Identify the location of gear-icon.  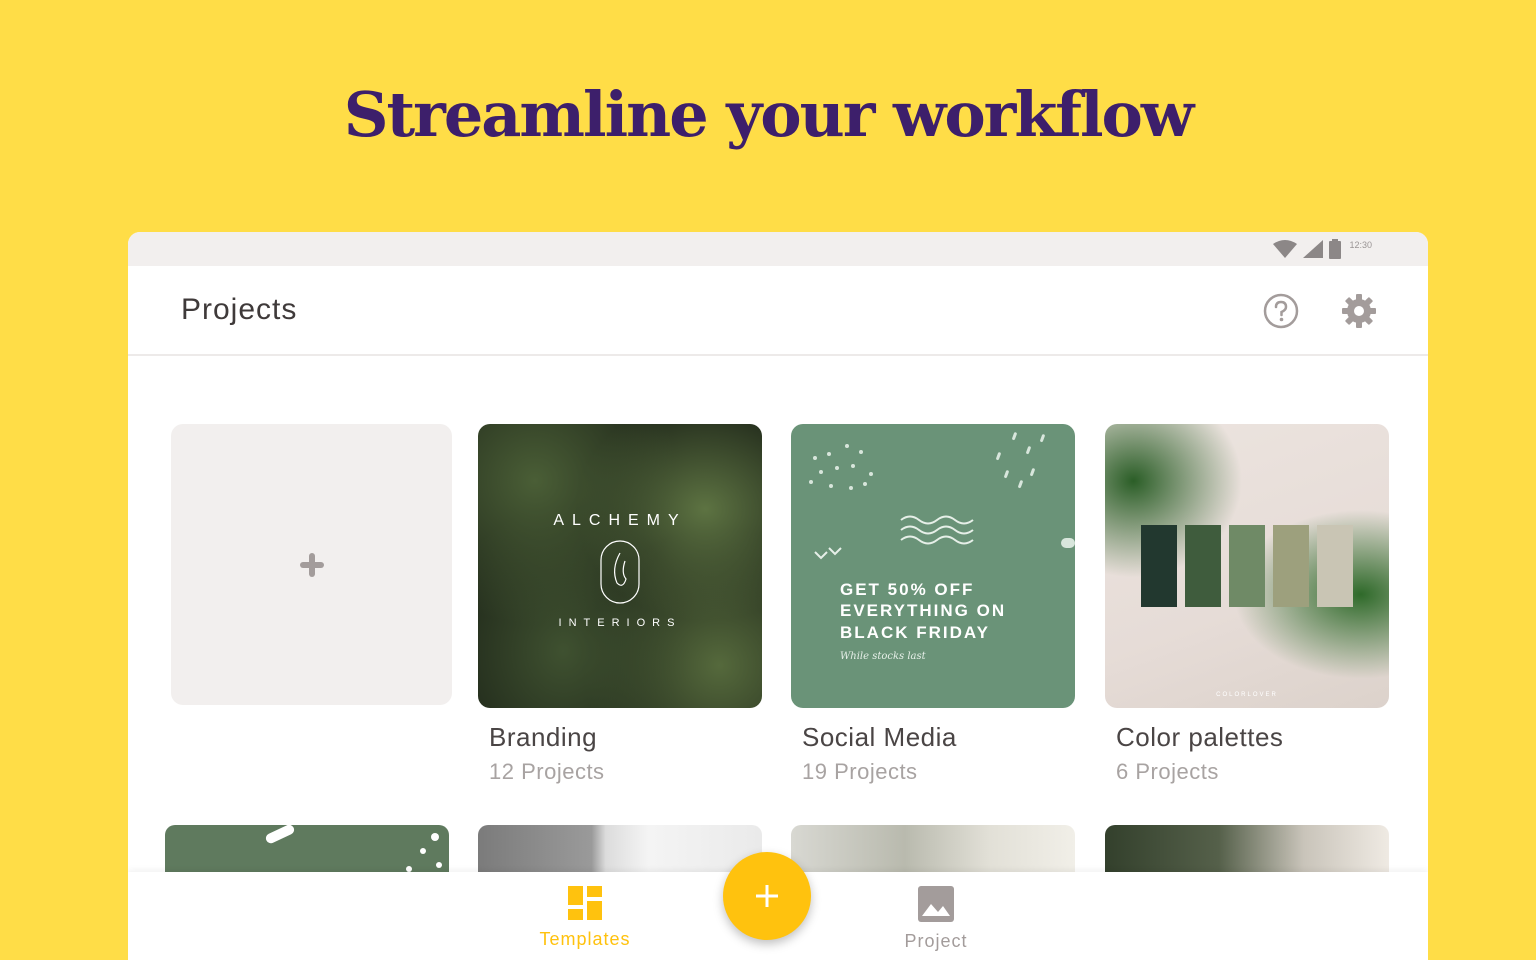
(1359, 311).